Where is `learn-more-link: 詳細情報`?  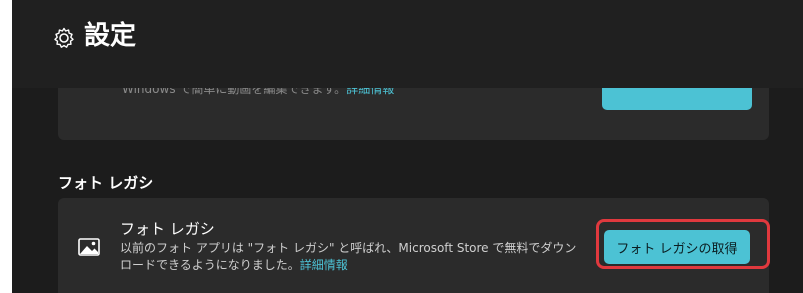
learn-more-link: 詳細情報 is located at coordinates (324, 265).